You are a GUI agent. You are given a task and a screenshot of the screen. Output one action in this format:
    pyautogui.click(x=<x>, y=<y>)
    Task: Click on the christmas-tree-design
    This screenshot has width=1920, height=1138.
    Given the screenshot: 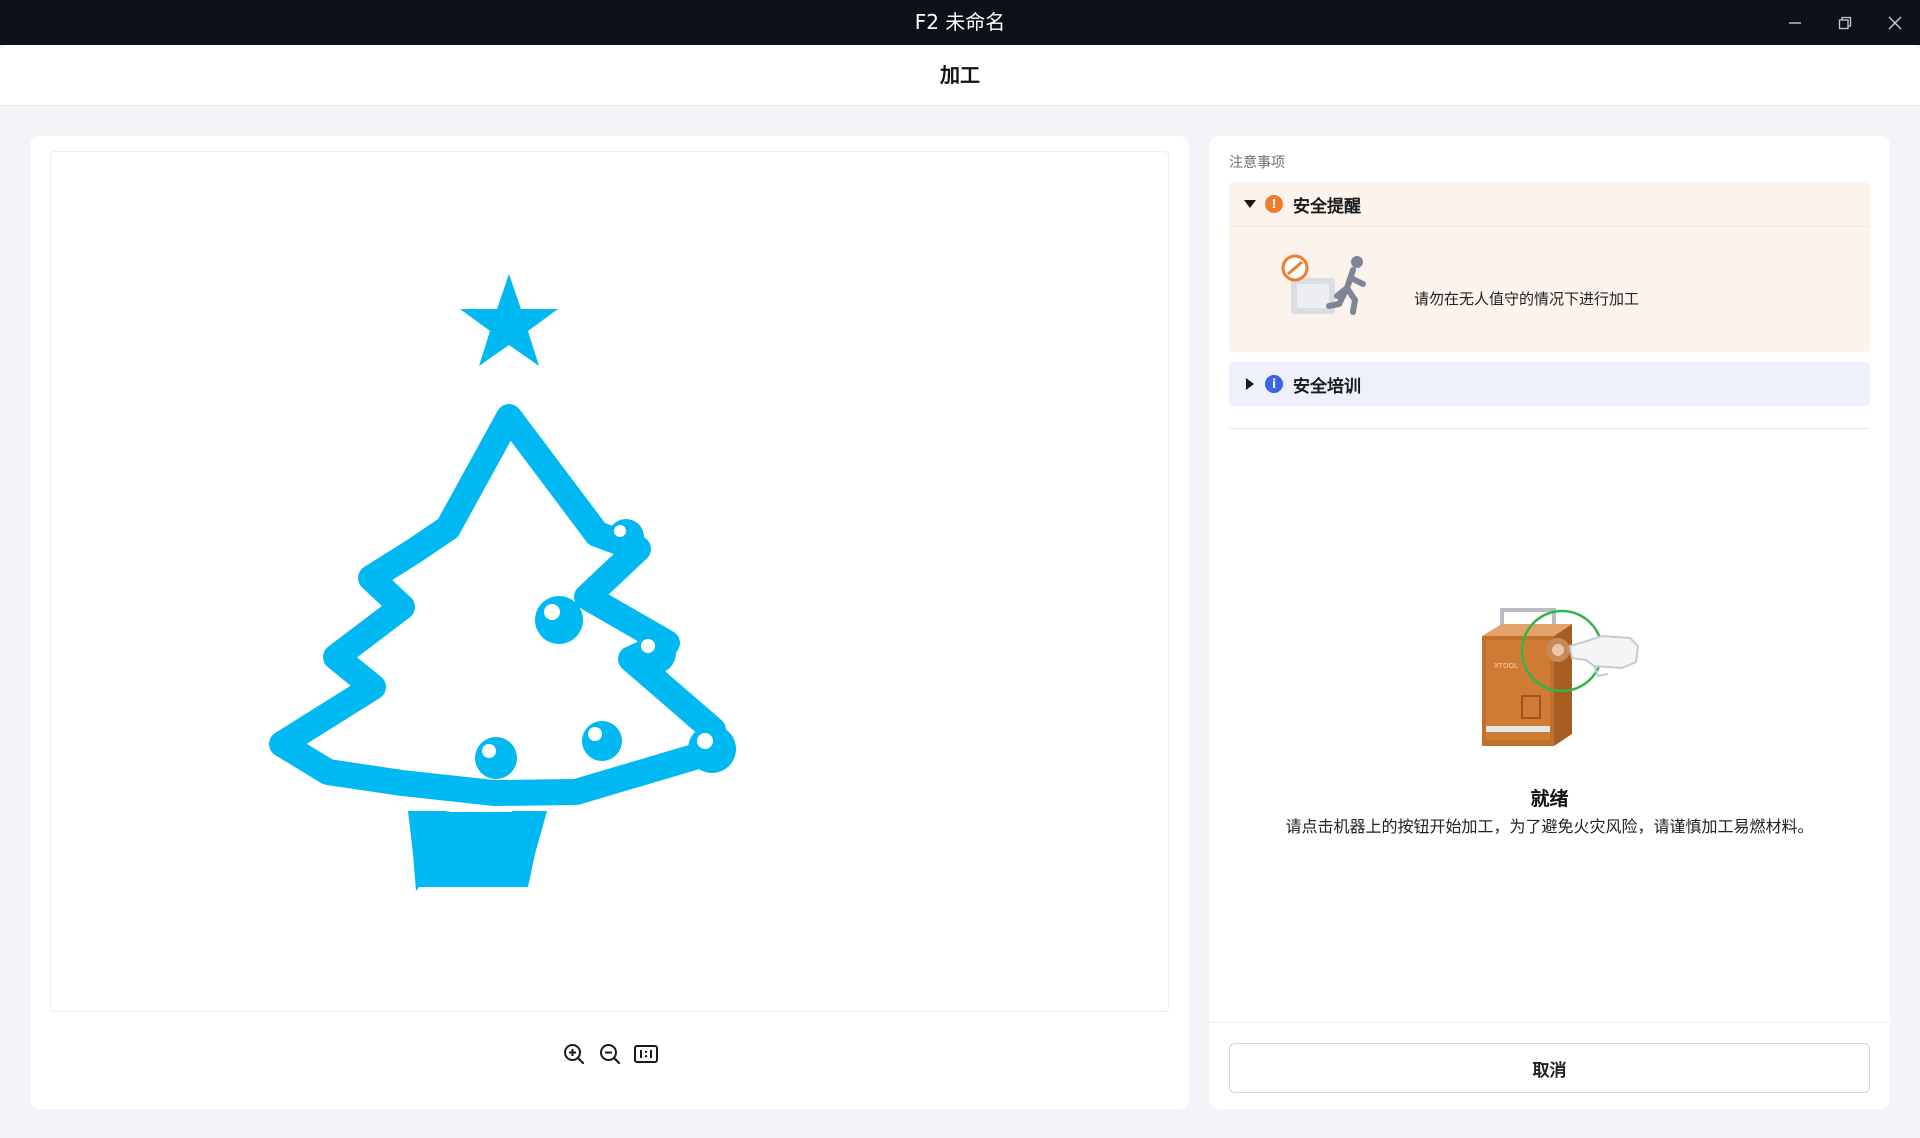 What is the action you would take?
    pyautogui.click(x=502, y=582)
    